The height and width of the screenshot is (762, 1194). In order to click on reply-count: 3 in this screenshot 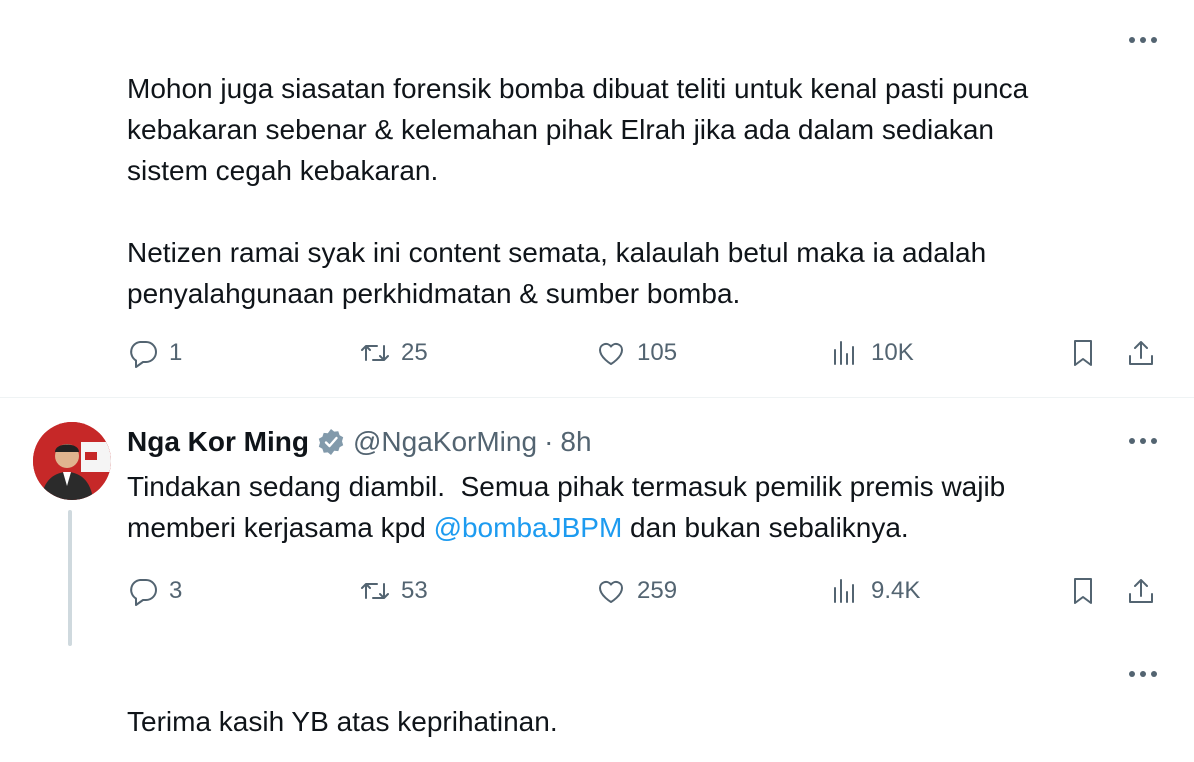, I will do `click(176, 590)`.